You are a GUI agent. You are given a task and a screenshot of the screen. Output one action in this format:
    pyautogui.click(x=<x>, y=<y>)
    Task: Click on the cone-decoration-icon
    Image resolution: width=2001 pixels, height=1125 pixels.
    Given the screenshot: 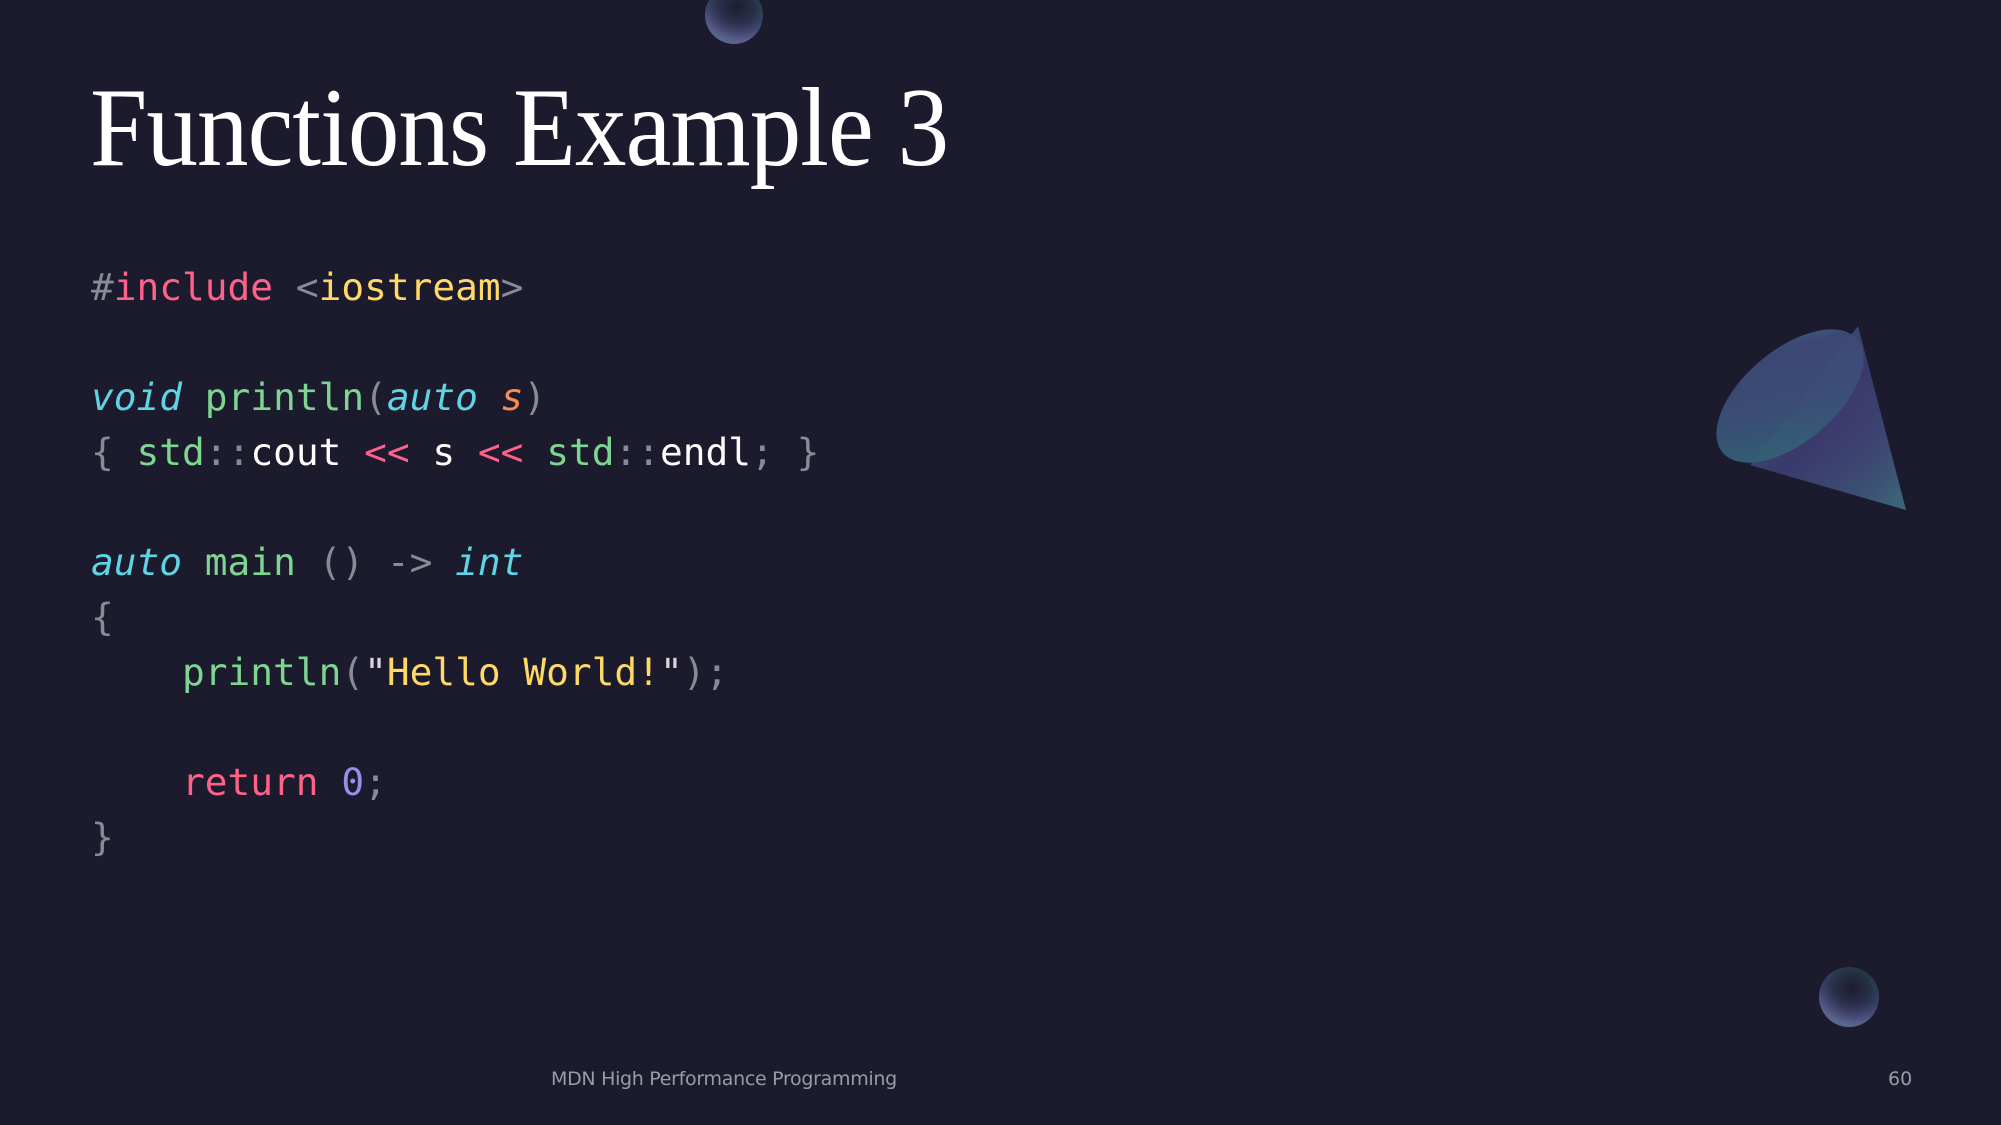 What is the action you would take?
    pyautogui.click(x=1811, y=418)
    